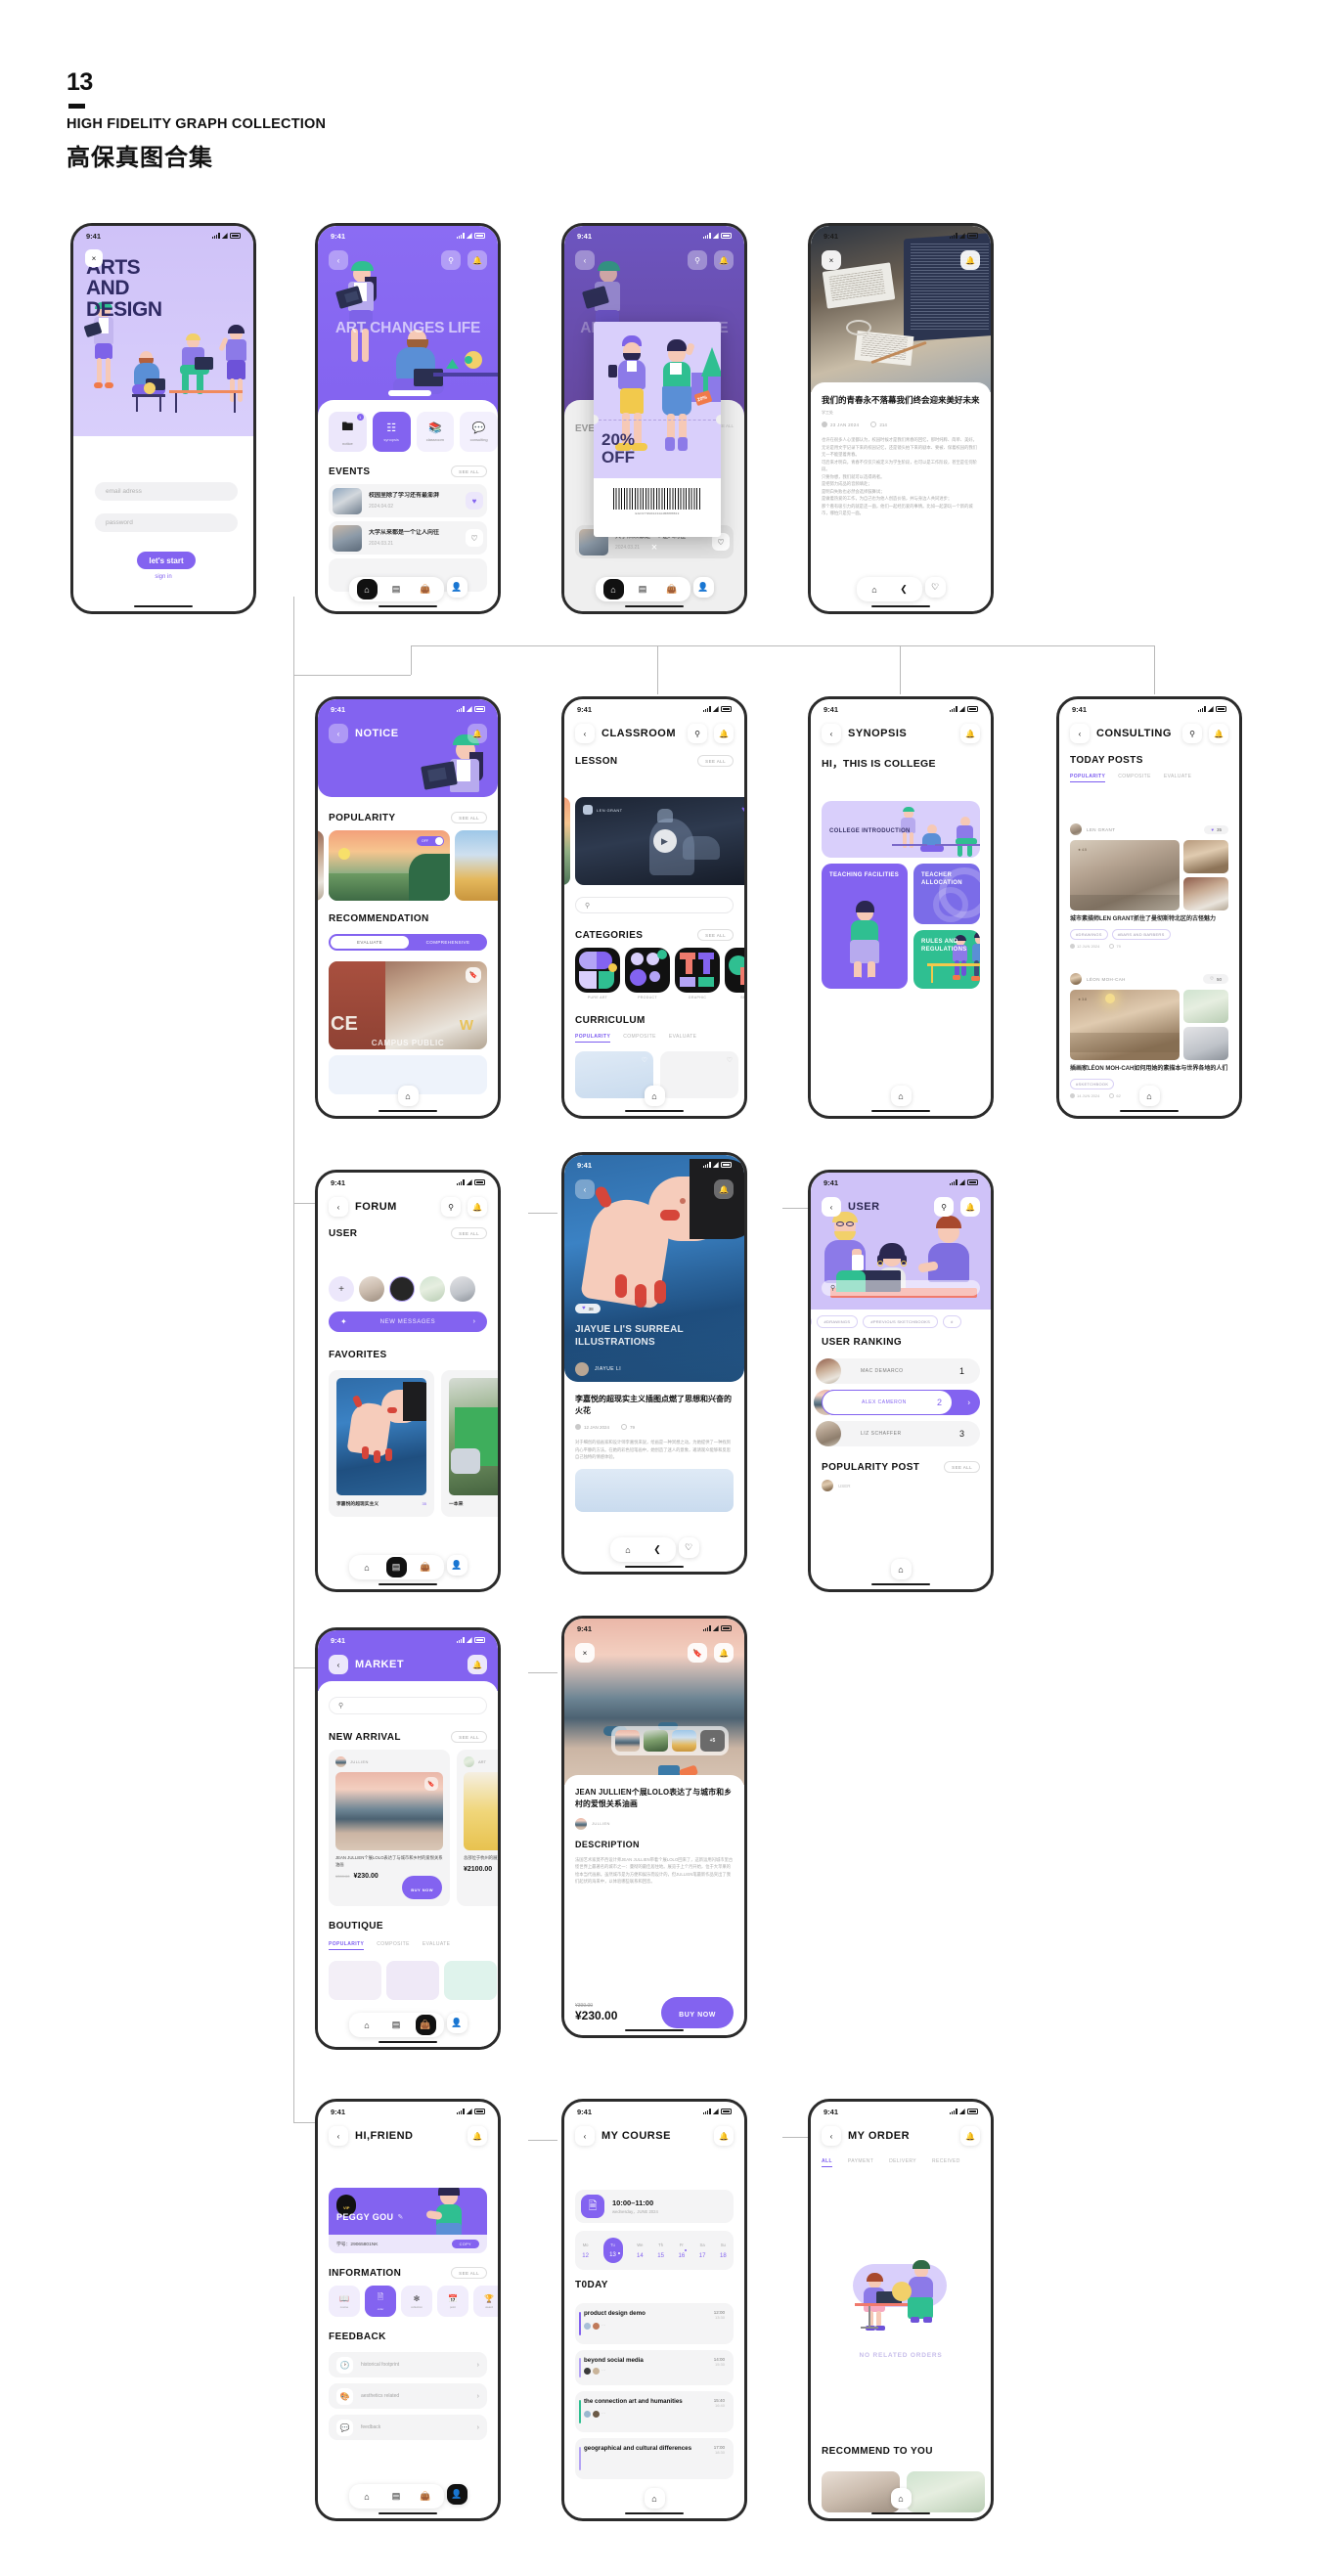 This screenshot has width=1336, height=2576. Describe the element at coordinates (865, 926) in the screenshot. I see `tile-teaching-facilities: TEACHING FACILITIES` at that location.